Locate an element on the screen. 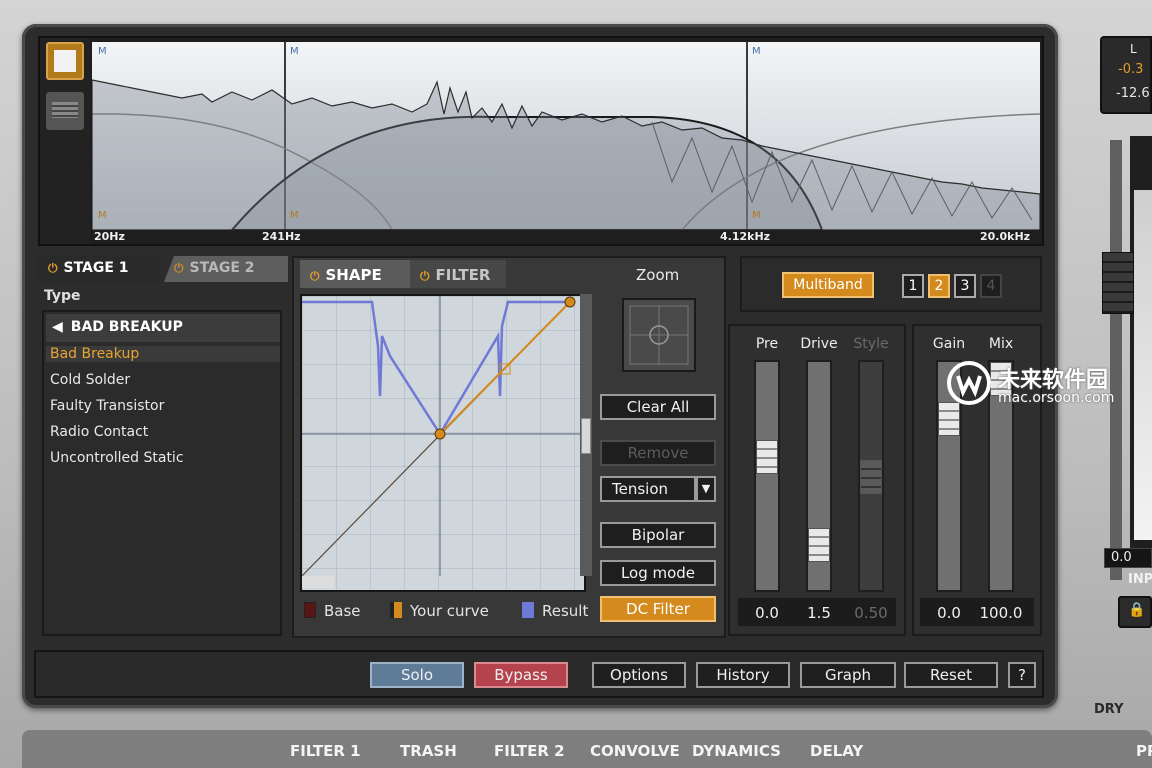 Image resolution: width=1152 pixels, height=768 pixels. tab-stage-2-label: STAGE 2 is located at coordinates (222, 268).